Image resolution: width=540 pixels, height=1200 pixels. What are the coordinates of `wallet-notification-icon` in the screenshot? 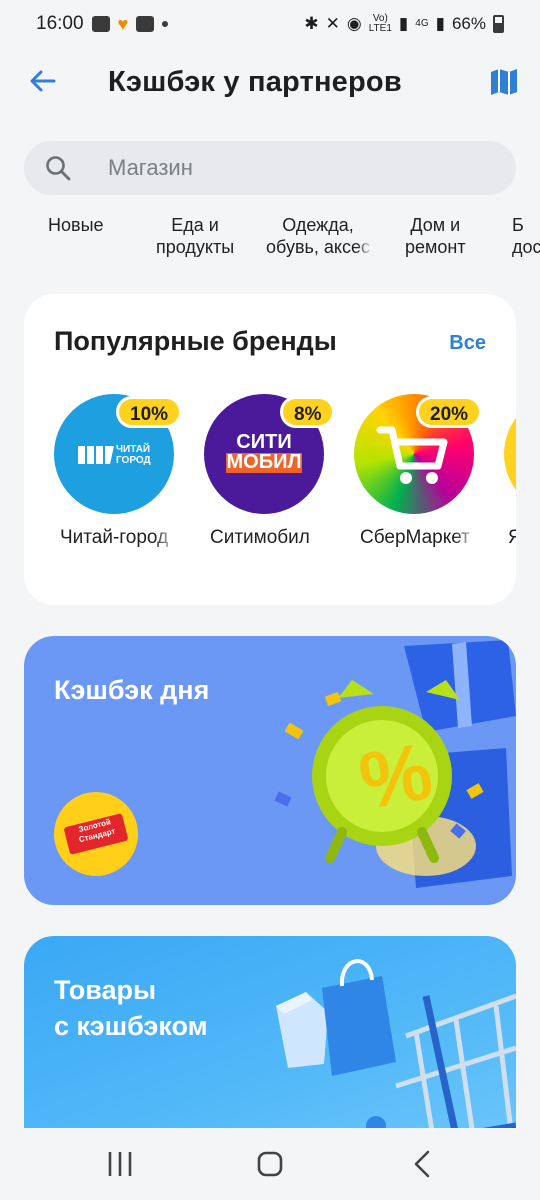 It's located at (145, 24).